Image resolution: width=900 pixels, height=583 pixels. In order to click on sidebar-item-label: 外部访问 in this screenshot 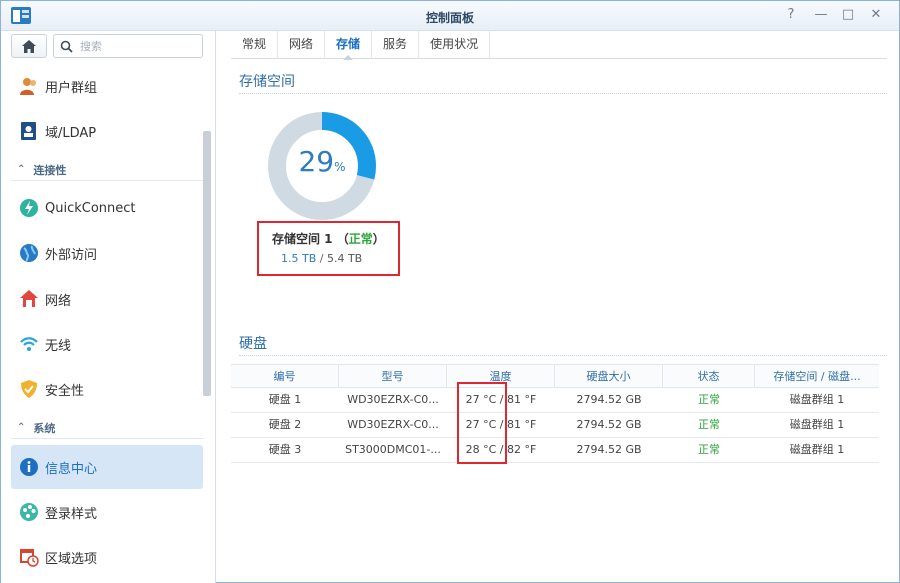, I will do `click(71, 255)`.